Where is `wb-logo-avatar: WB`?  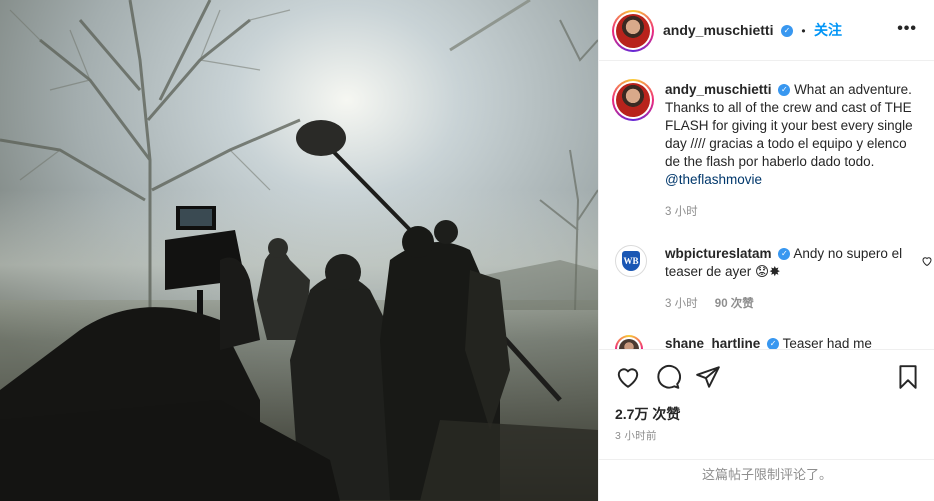 wb-logo-avatar: WB is located at coordinates (631, 261).